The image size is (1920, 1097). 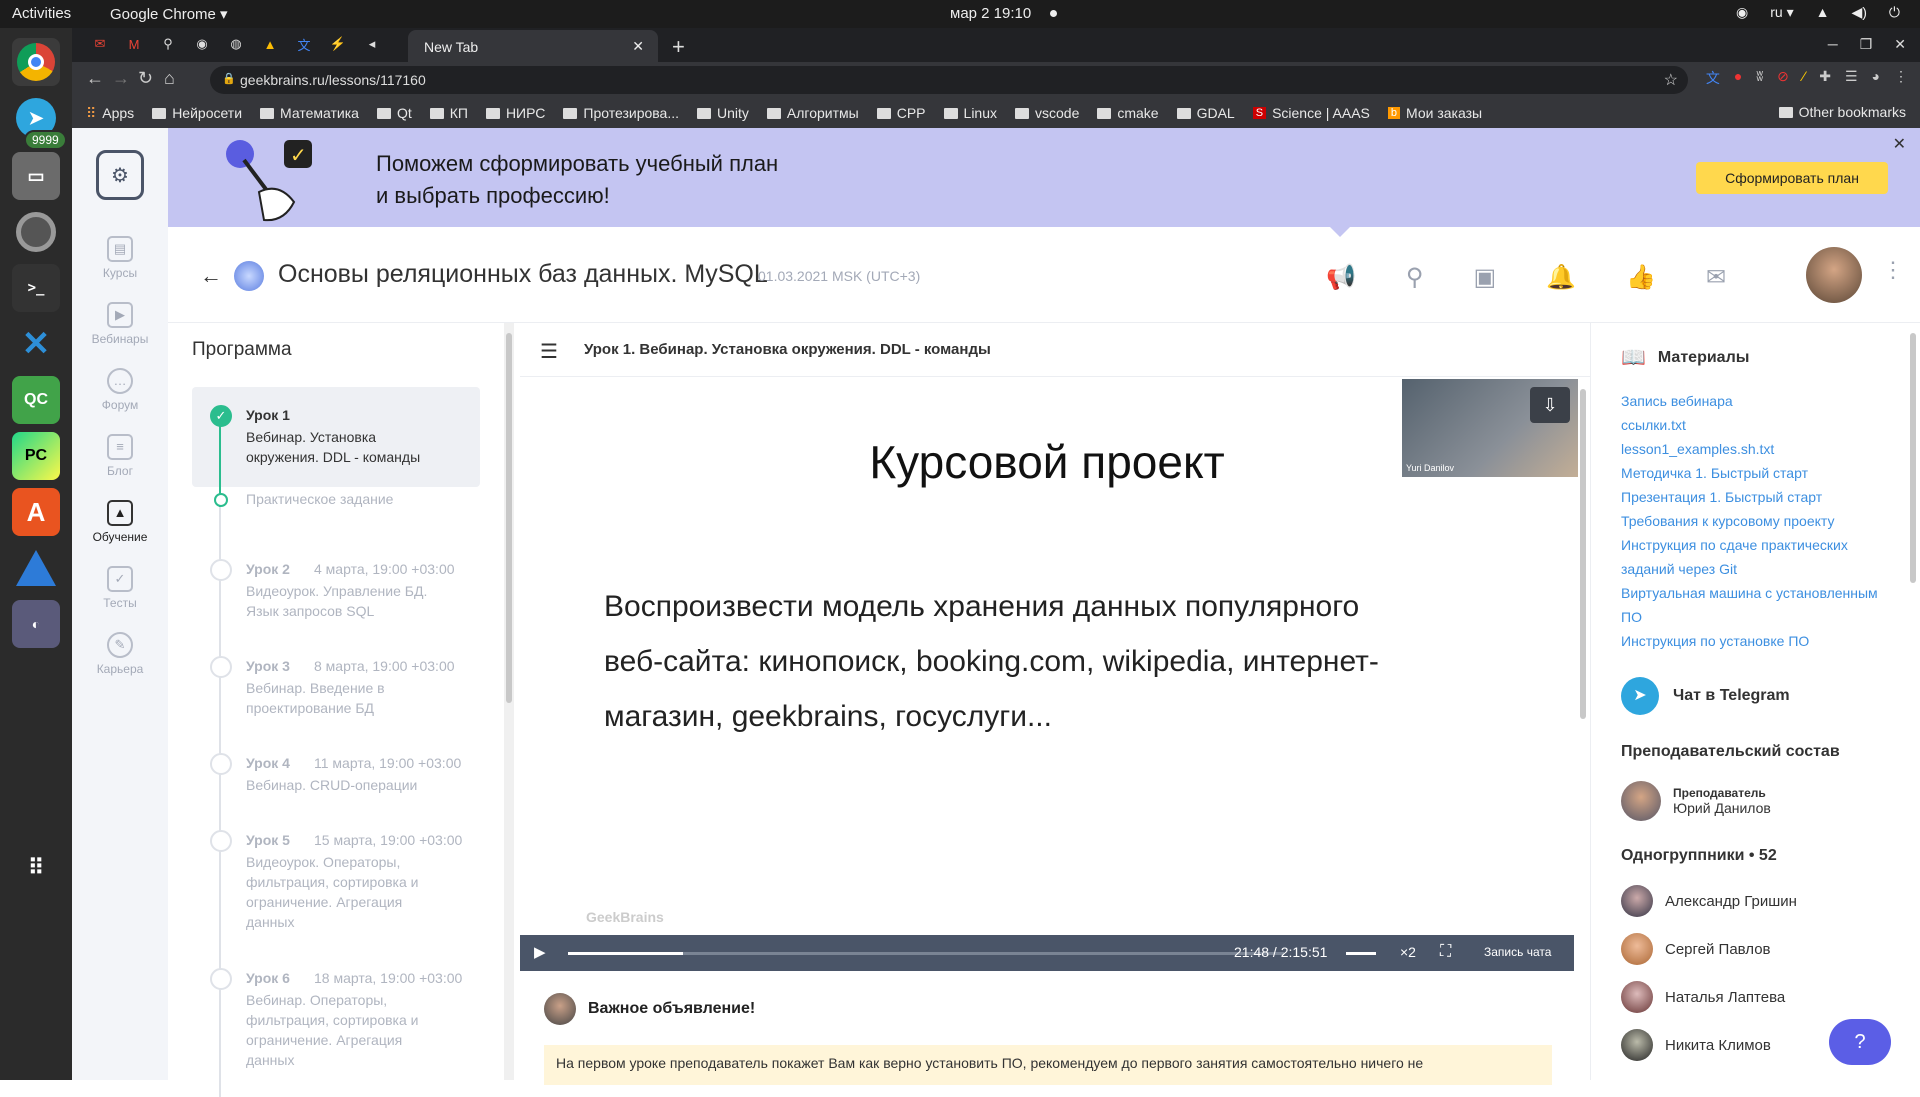 What do you see at coordinates (1823, 12) in the screenshot?
I see `wifi-icon: ▲` at bounding box center [1823, 12].